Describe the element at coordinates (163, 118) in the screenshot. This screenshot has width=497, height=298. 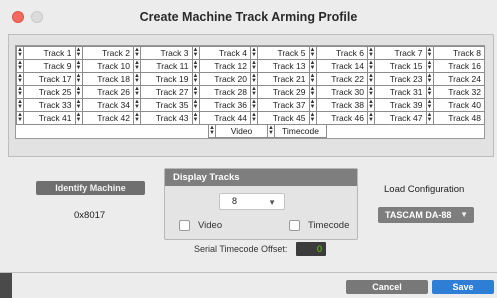
I see `track-cell: ▲ ▼ Track 43` at that location.